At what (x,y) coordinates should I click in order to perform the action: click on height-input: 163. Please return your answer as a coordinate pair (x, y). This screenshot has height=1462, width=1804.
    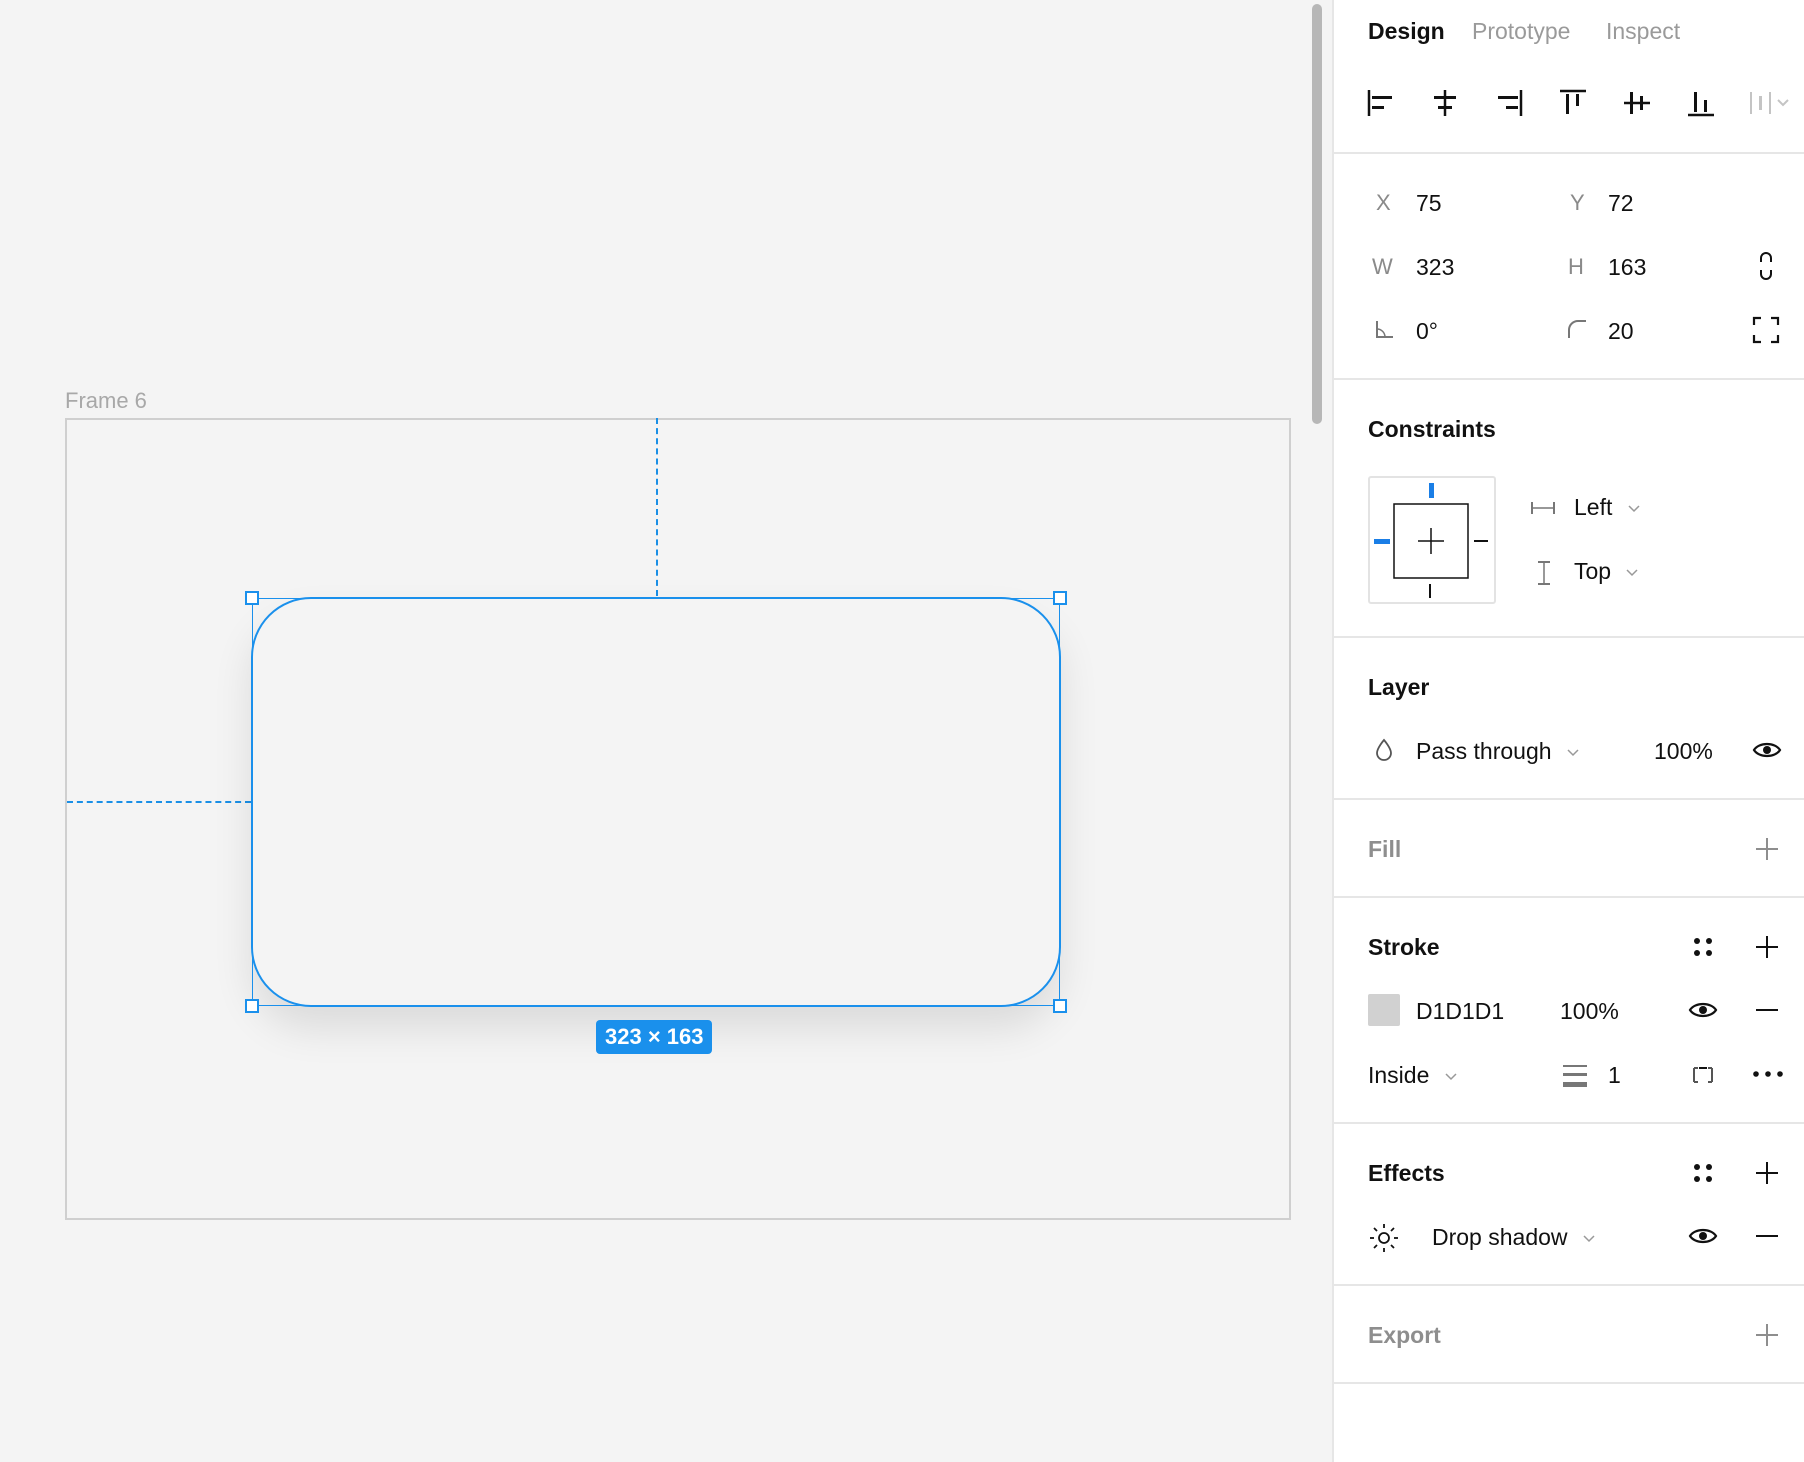
    Looking at the image, I should click on (1627, 267).